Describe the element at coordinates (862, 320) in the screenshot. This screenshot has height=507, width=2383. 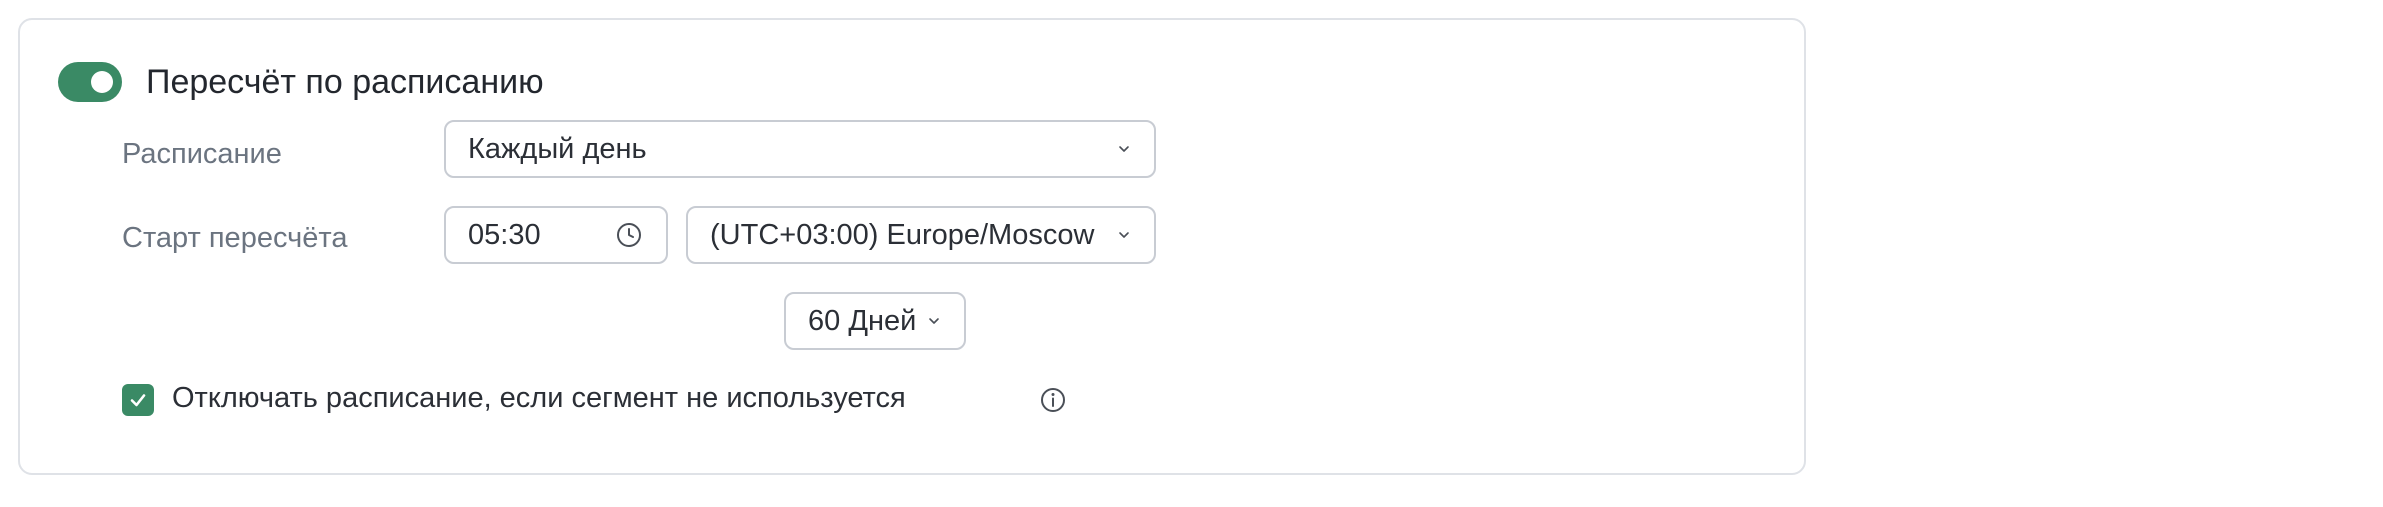
I see `inactive-period-value: 60 Дней` at that location.